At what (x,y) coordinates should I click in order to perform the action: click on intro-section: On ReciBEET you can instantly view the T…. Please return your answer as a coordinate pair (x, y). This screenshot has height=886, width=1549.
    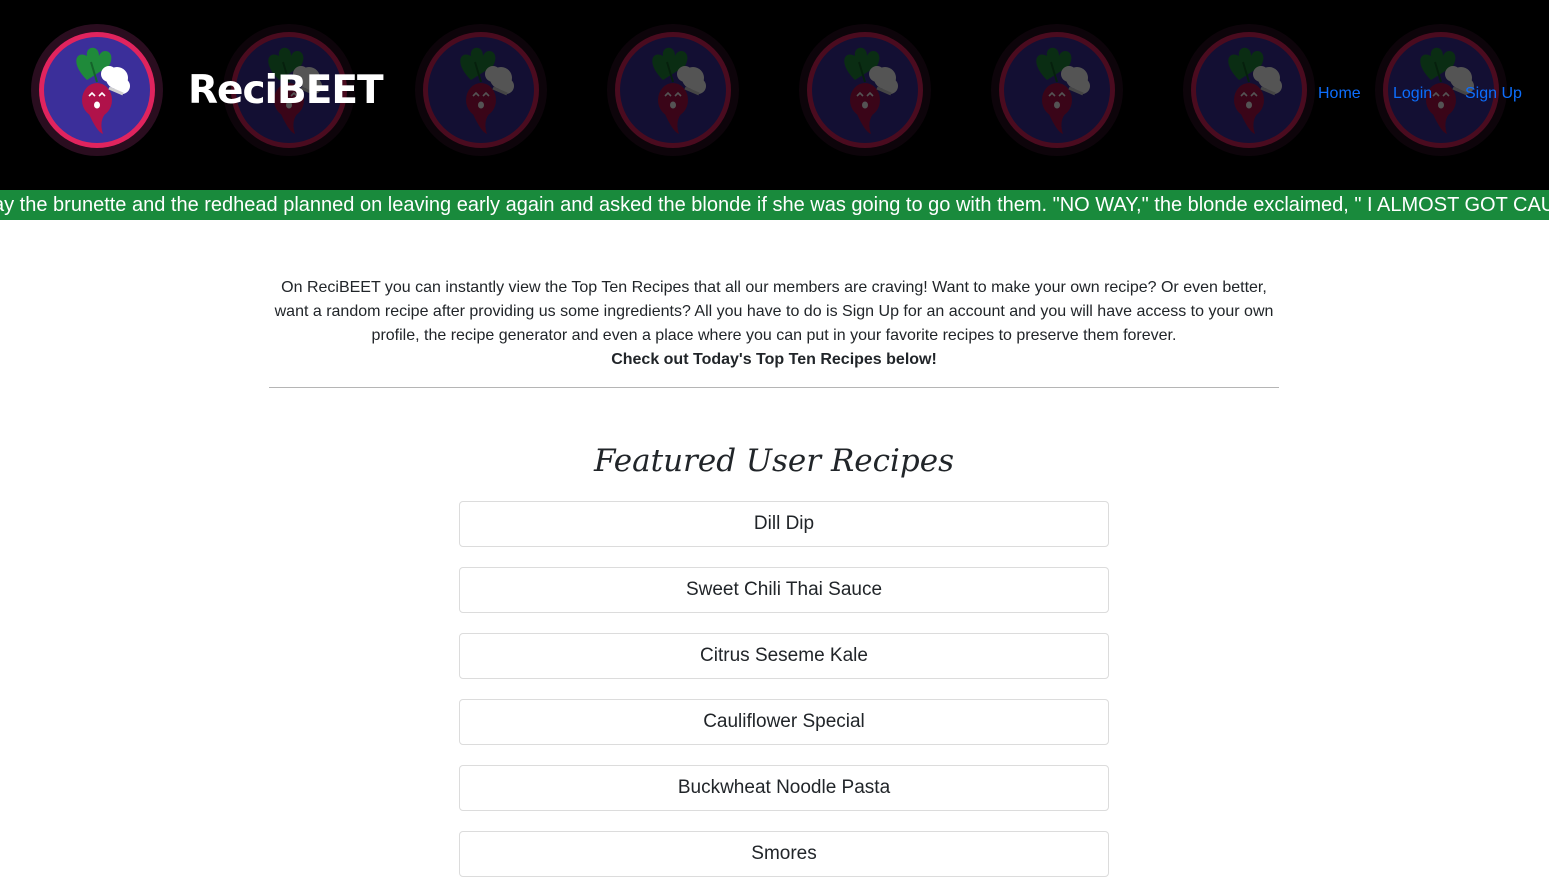
    Looking at the image, I should click on (774, 324).